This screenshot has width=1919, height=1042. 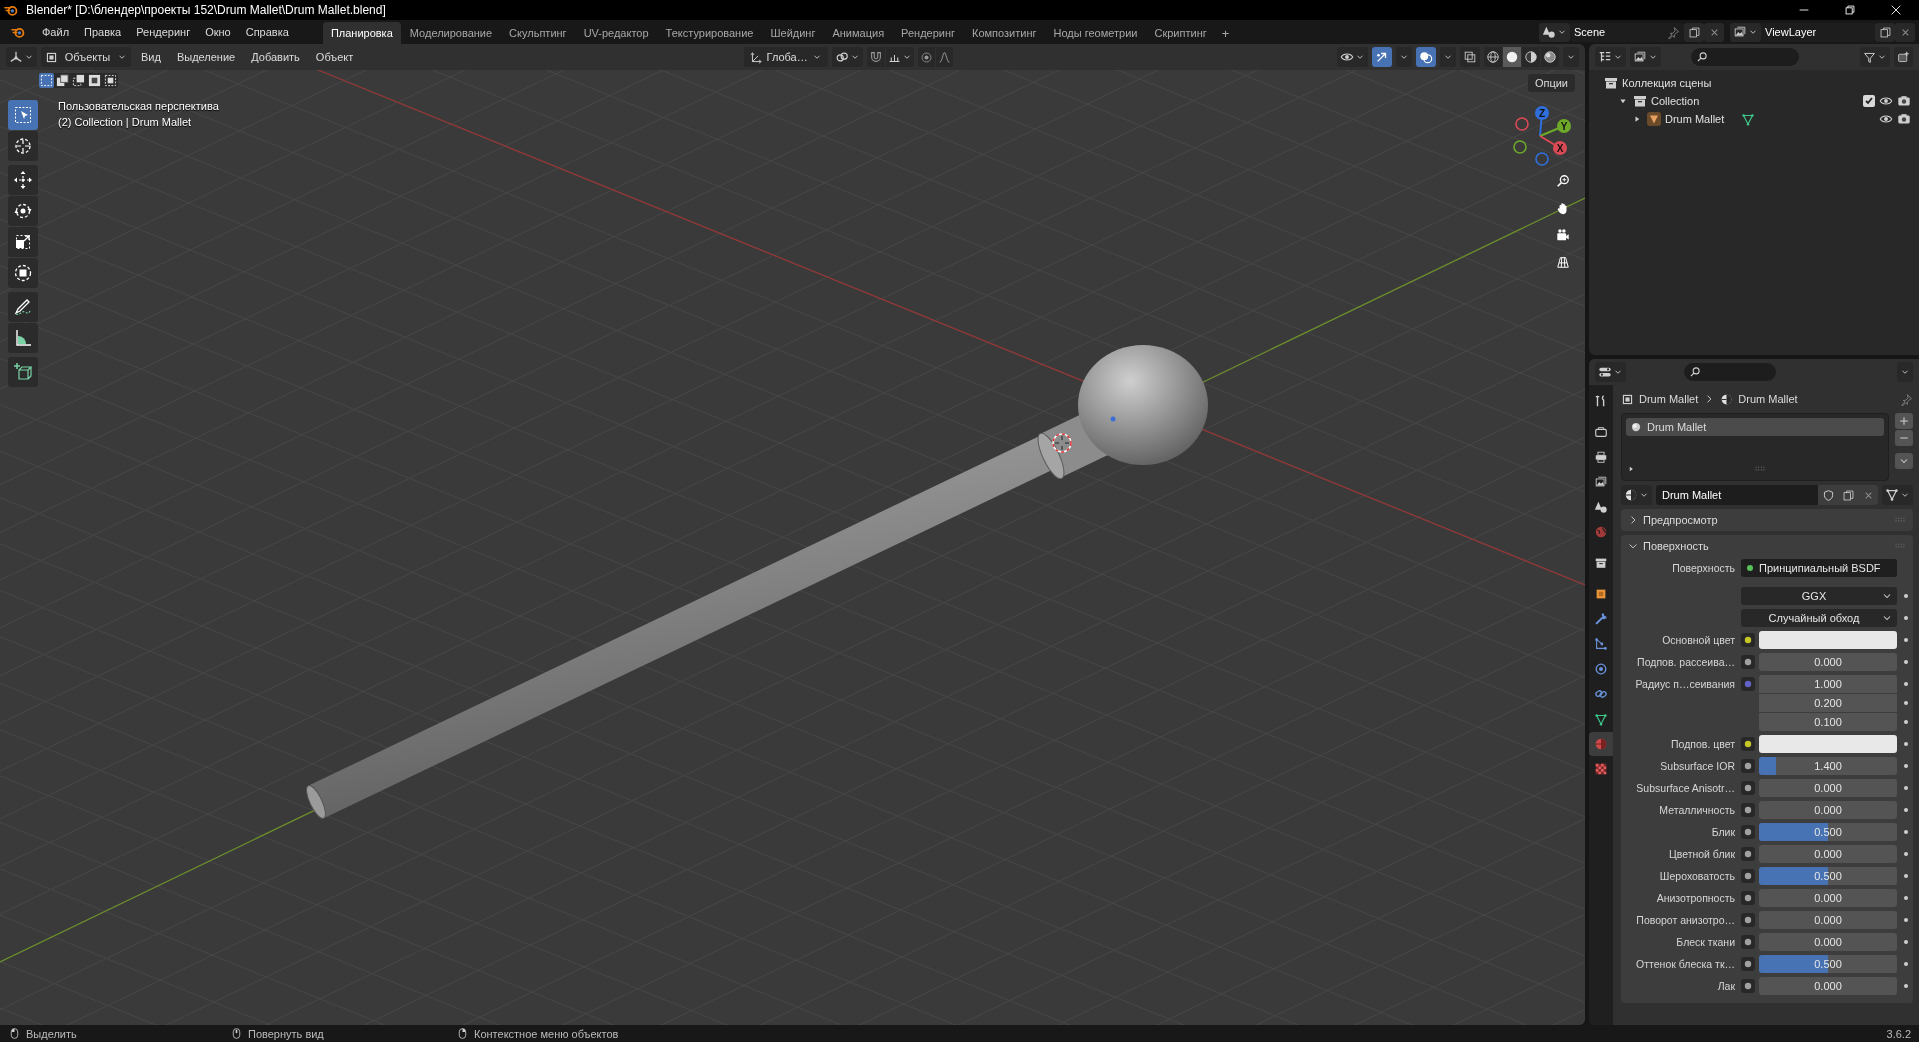 I want to click on number-field: 1.400, so click(x=1828, y=766).